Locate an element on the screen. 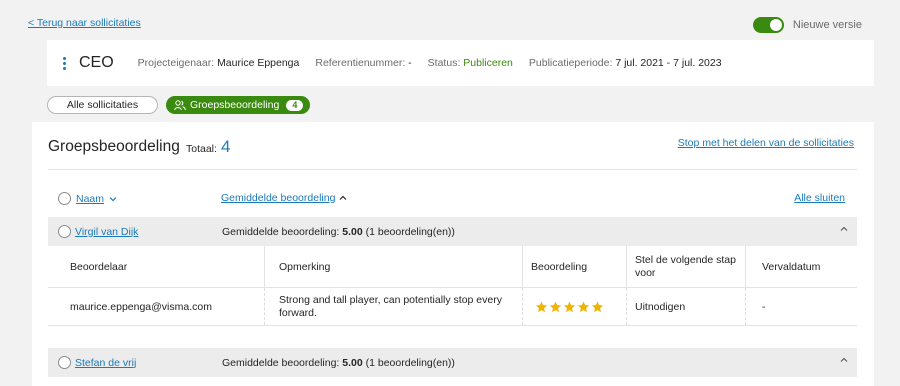 The width and height of the screenshot is (900, 386). group-review-count-badge: 4 is located at coordinates (295, 105).